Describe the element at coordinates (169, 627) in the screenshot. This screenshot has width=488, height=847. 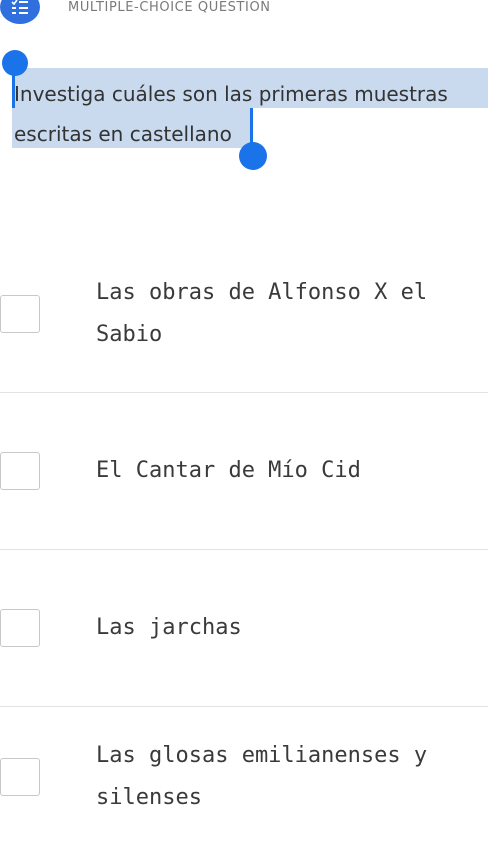
I see `option-label: Las jarchas` at that location.